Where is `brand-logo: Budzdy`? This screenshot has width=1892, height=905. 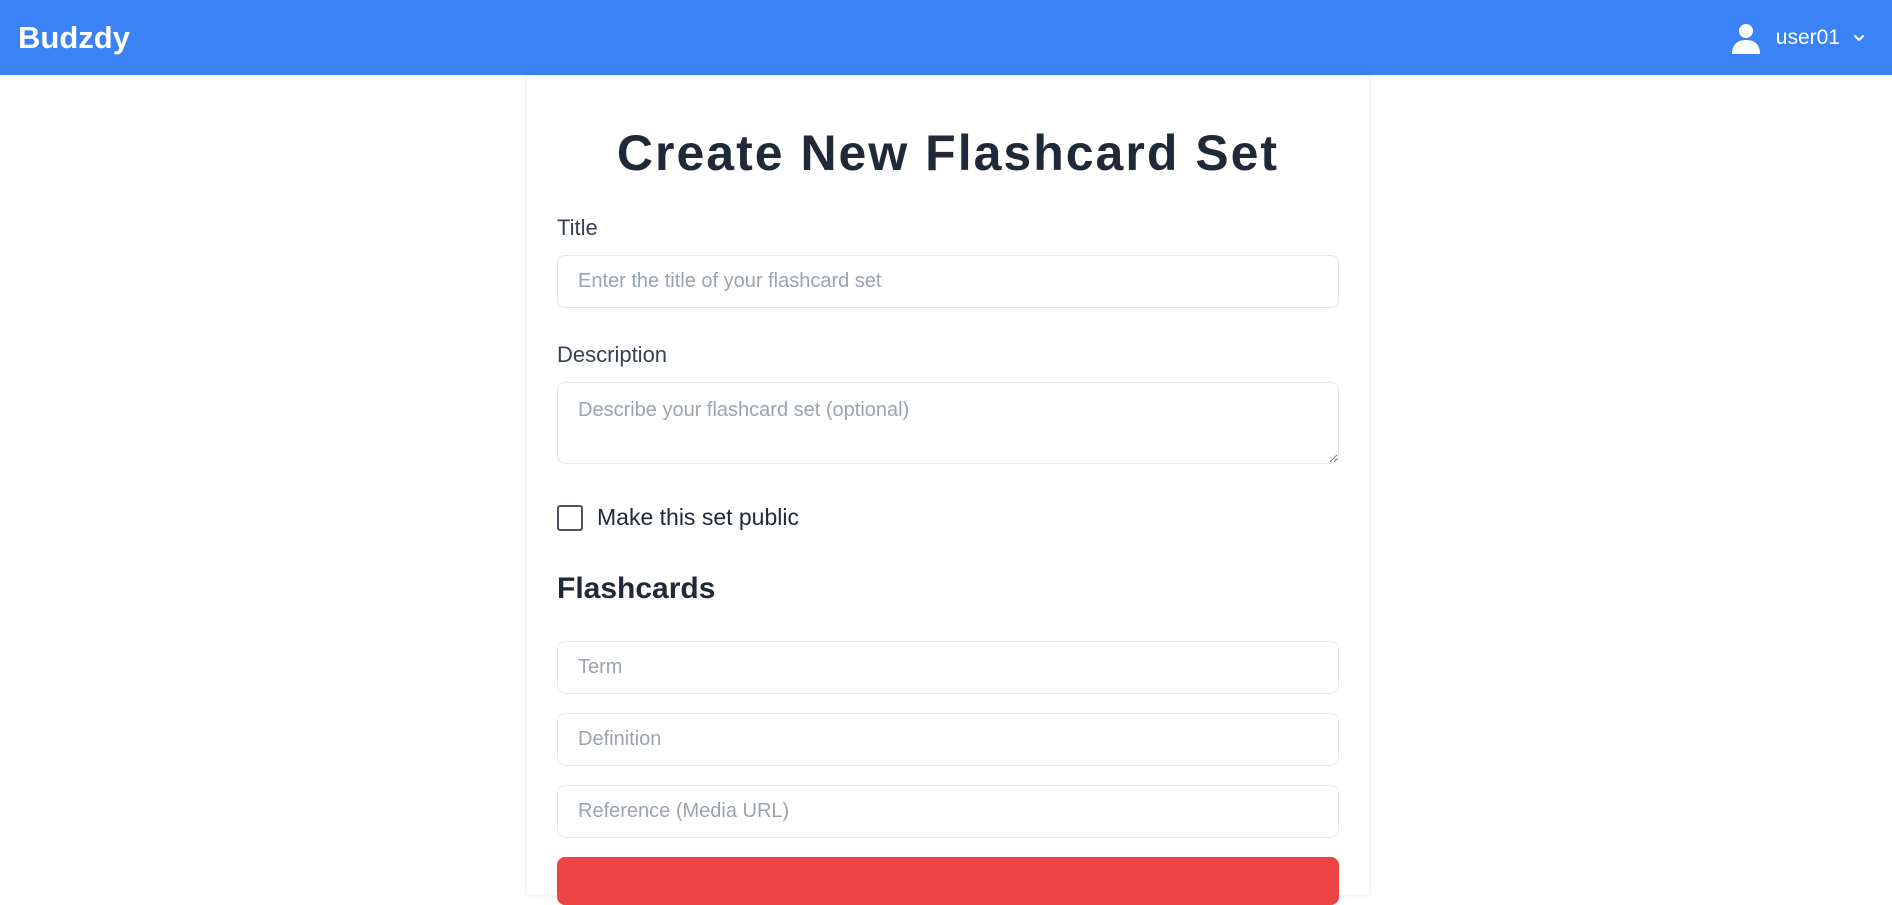 brand-logo: Budzdy is located at coordinates (74, 38).